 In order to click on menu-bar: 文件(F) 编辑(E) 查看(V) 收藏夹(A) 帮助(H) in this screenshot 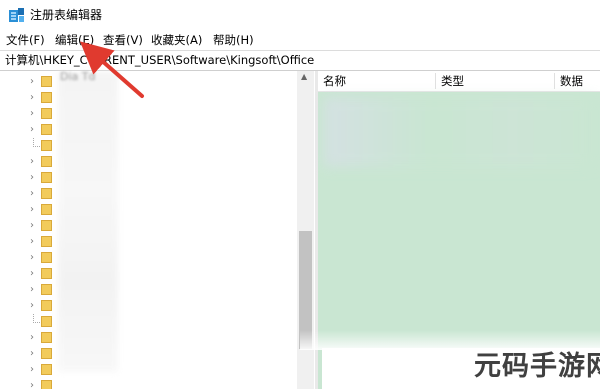, I will do `click(300, 40)`.